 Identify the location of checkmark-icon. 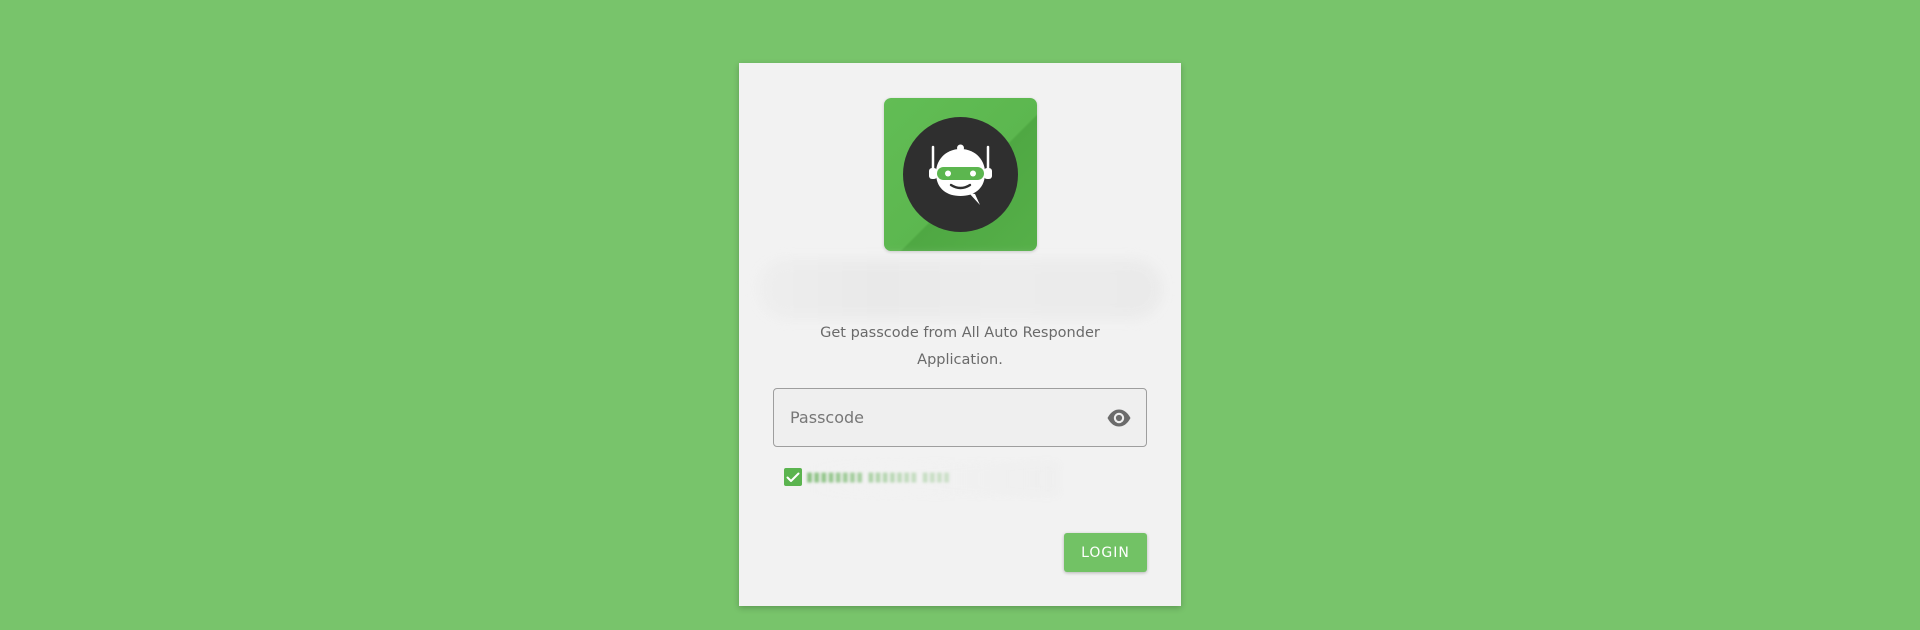
(793, 477).